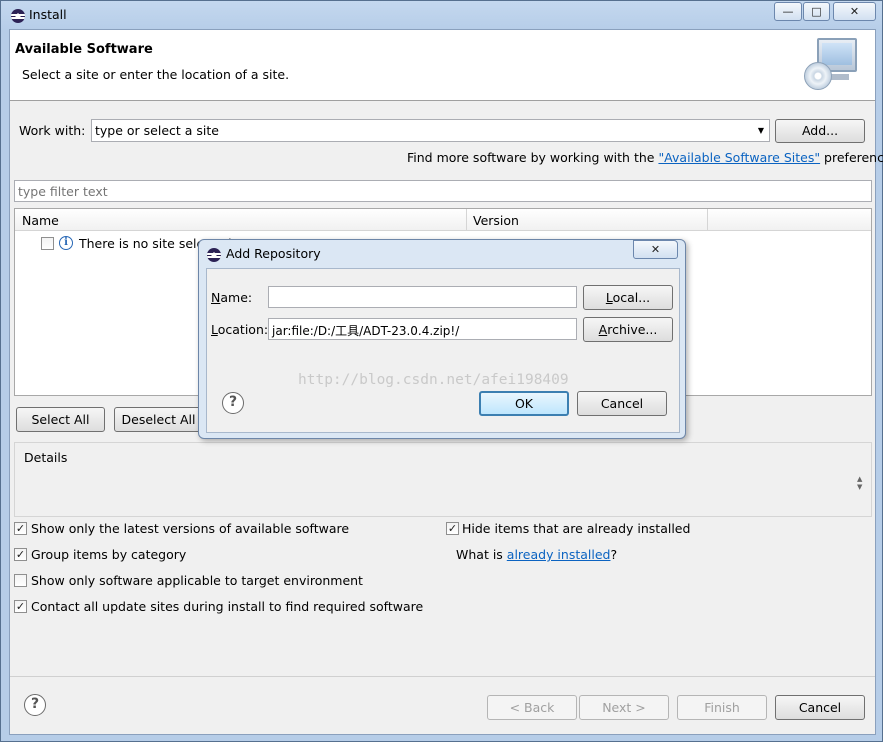 This screenshot has width=883, height=742. What do you see at coordinates (452, 528) in the screenshot?
I see `hide-installed-checkbox: ✓` at bounding box center [452, 528].